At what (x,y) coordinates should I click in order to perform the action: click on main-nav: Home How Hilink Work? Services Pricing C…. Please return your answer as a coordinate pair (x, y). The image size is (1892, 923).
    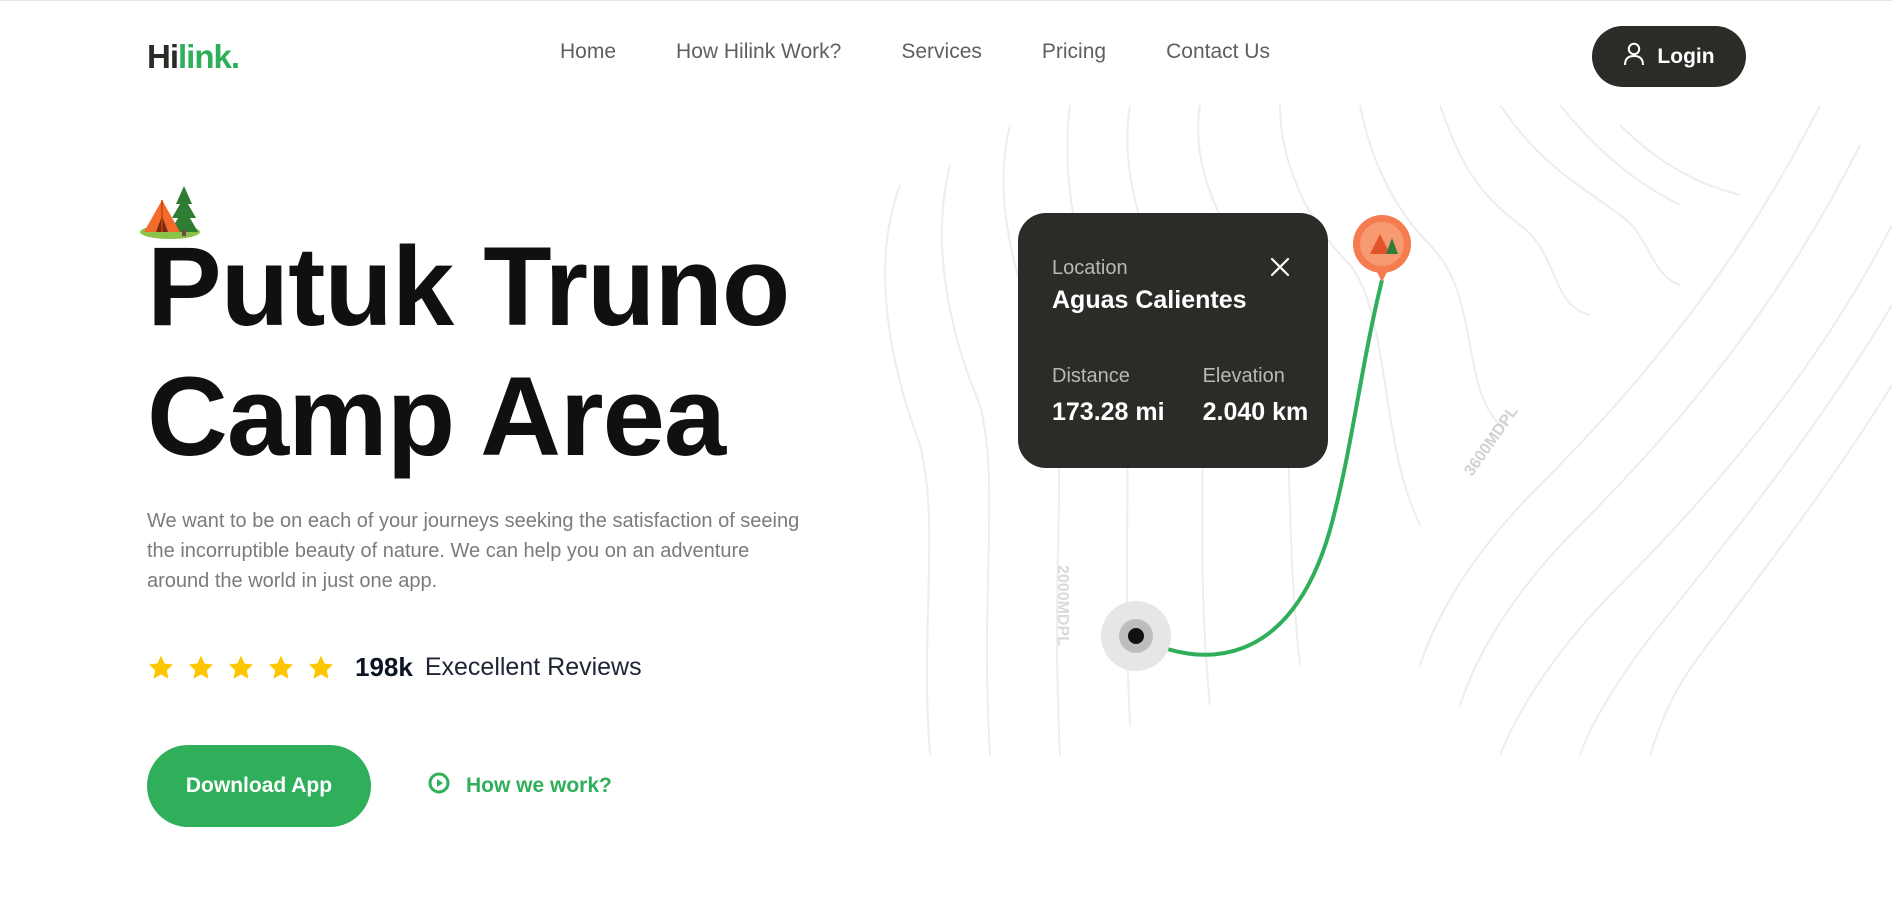
    Looking at the image, I should click on (915, 52).